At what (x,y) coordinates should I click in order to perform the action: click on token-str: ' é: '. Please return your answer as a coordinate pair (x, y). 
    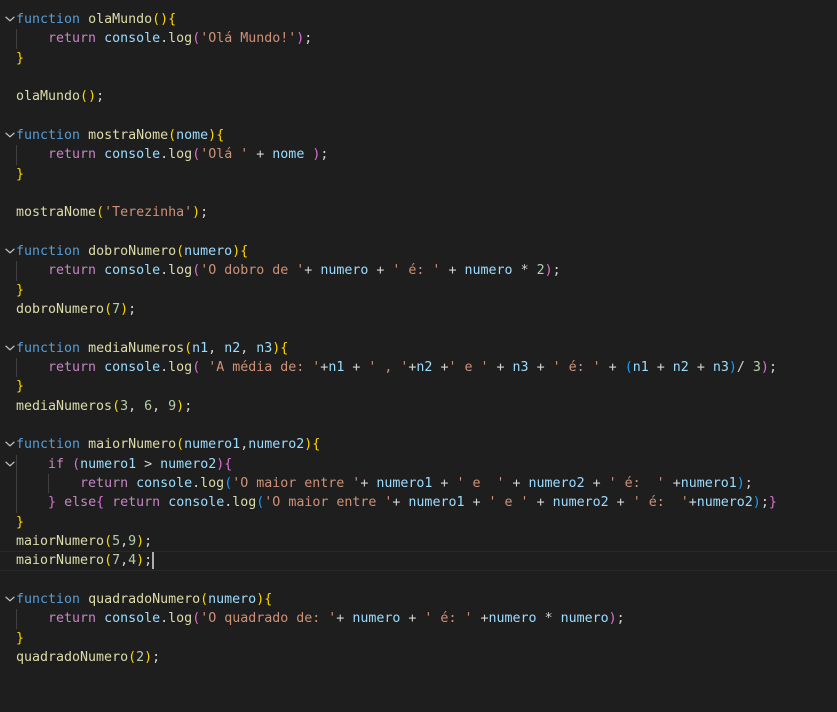
    Looking at the image, I should click on (448, 619).